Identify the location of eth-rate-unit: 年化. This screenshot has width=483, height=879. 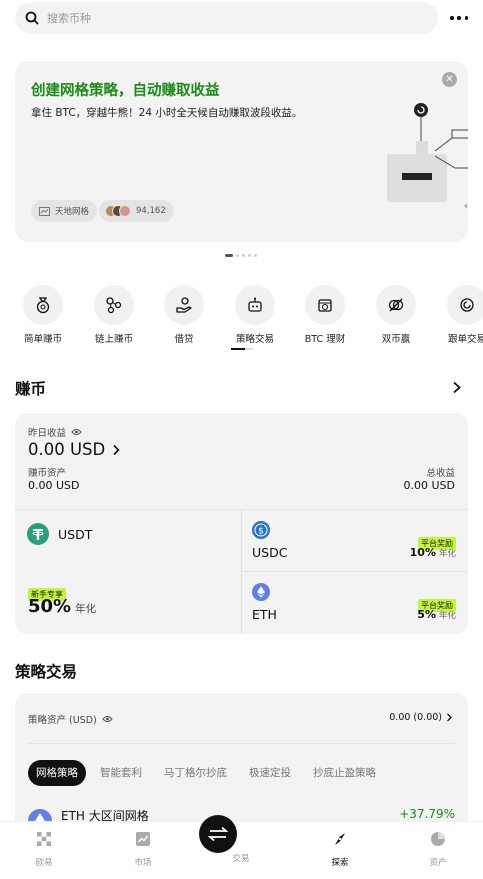
(447, 616).